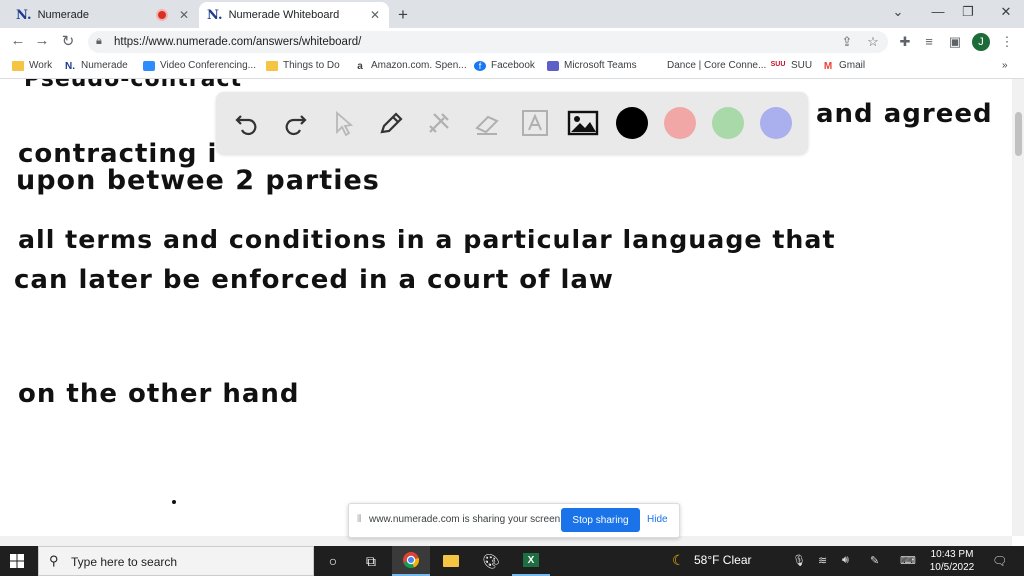 The height and width of the screenshot is (576, 1024). What do you see at coordinates (929, 41) in the screenshot?
I see `reading-list-icon: ≡` at bounding box center [929, 41].